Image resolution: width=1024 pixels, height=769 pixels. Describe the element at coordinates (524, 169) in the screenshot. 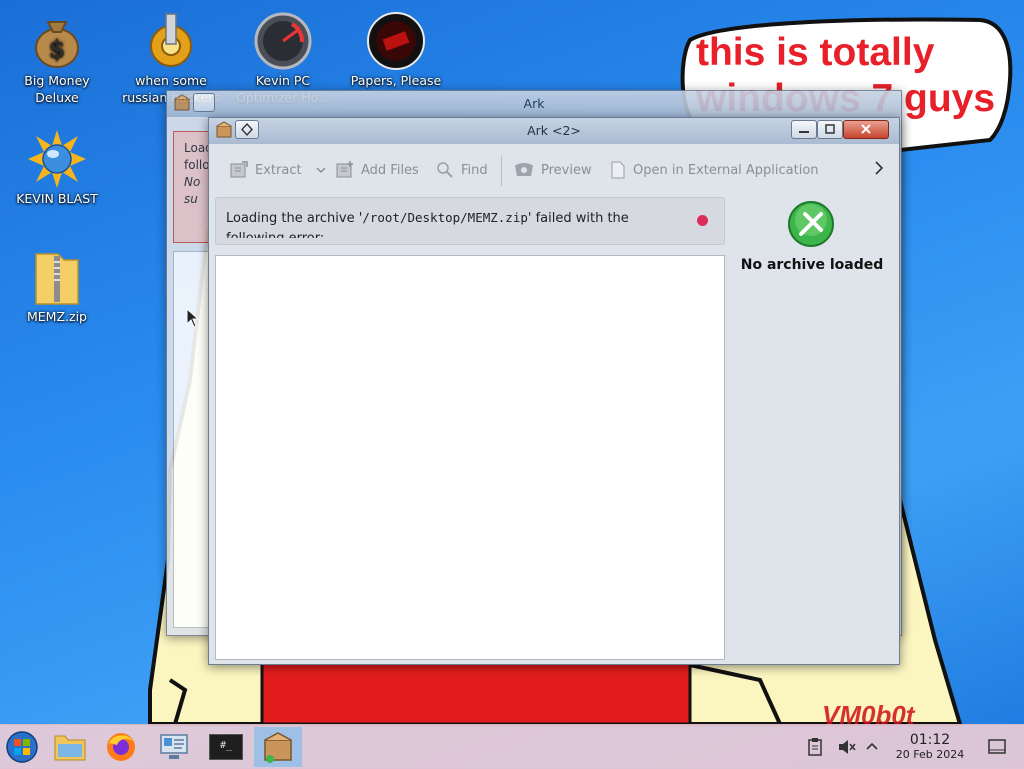

I see `preview-icon` at that location.